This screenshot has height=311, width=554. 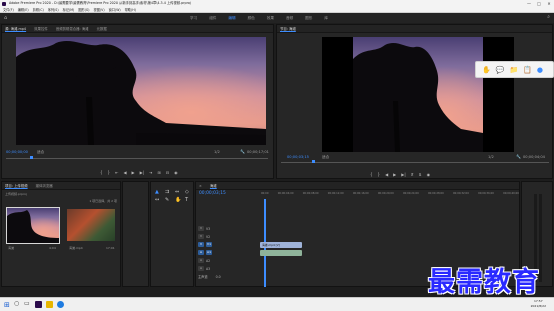 I want to click on tab-effect-controls: 效果控件, so click(x=41, y=29).